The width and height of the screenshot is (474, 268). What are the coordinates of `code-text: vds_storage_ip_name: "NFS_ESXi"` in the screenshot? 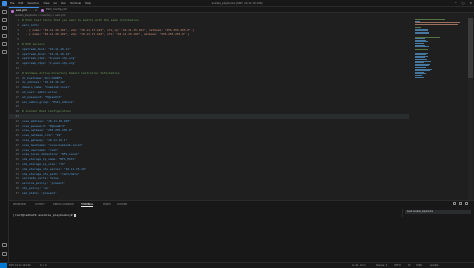 It's located at (49, 159).